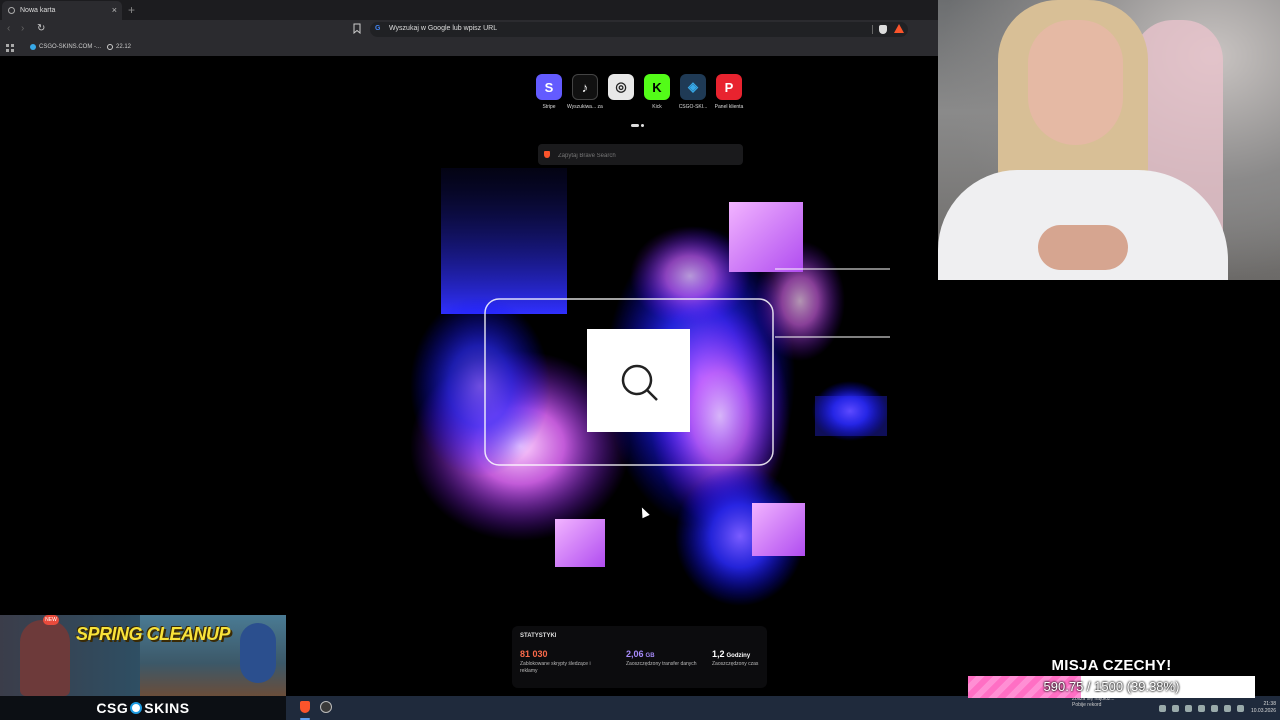 The height and width of the screenshot is (720, 1280). I want to click on stripe-icon: S, so click(549, 87).